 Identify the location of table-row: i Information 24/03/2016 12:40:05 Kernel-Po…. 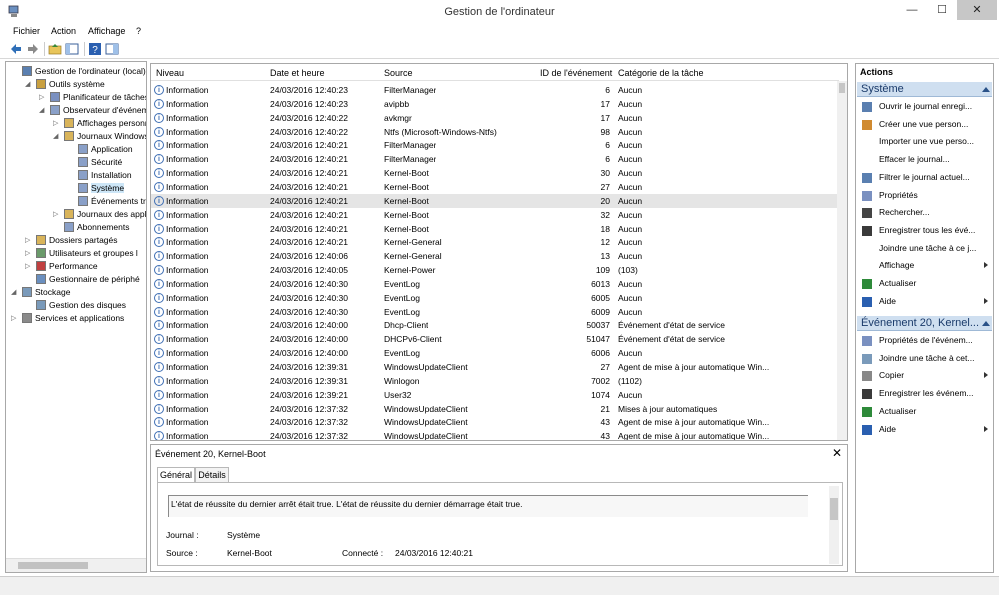
(495, 270).